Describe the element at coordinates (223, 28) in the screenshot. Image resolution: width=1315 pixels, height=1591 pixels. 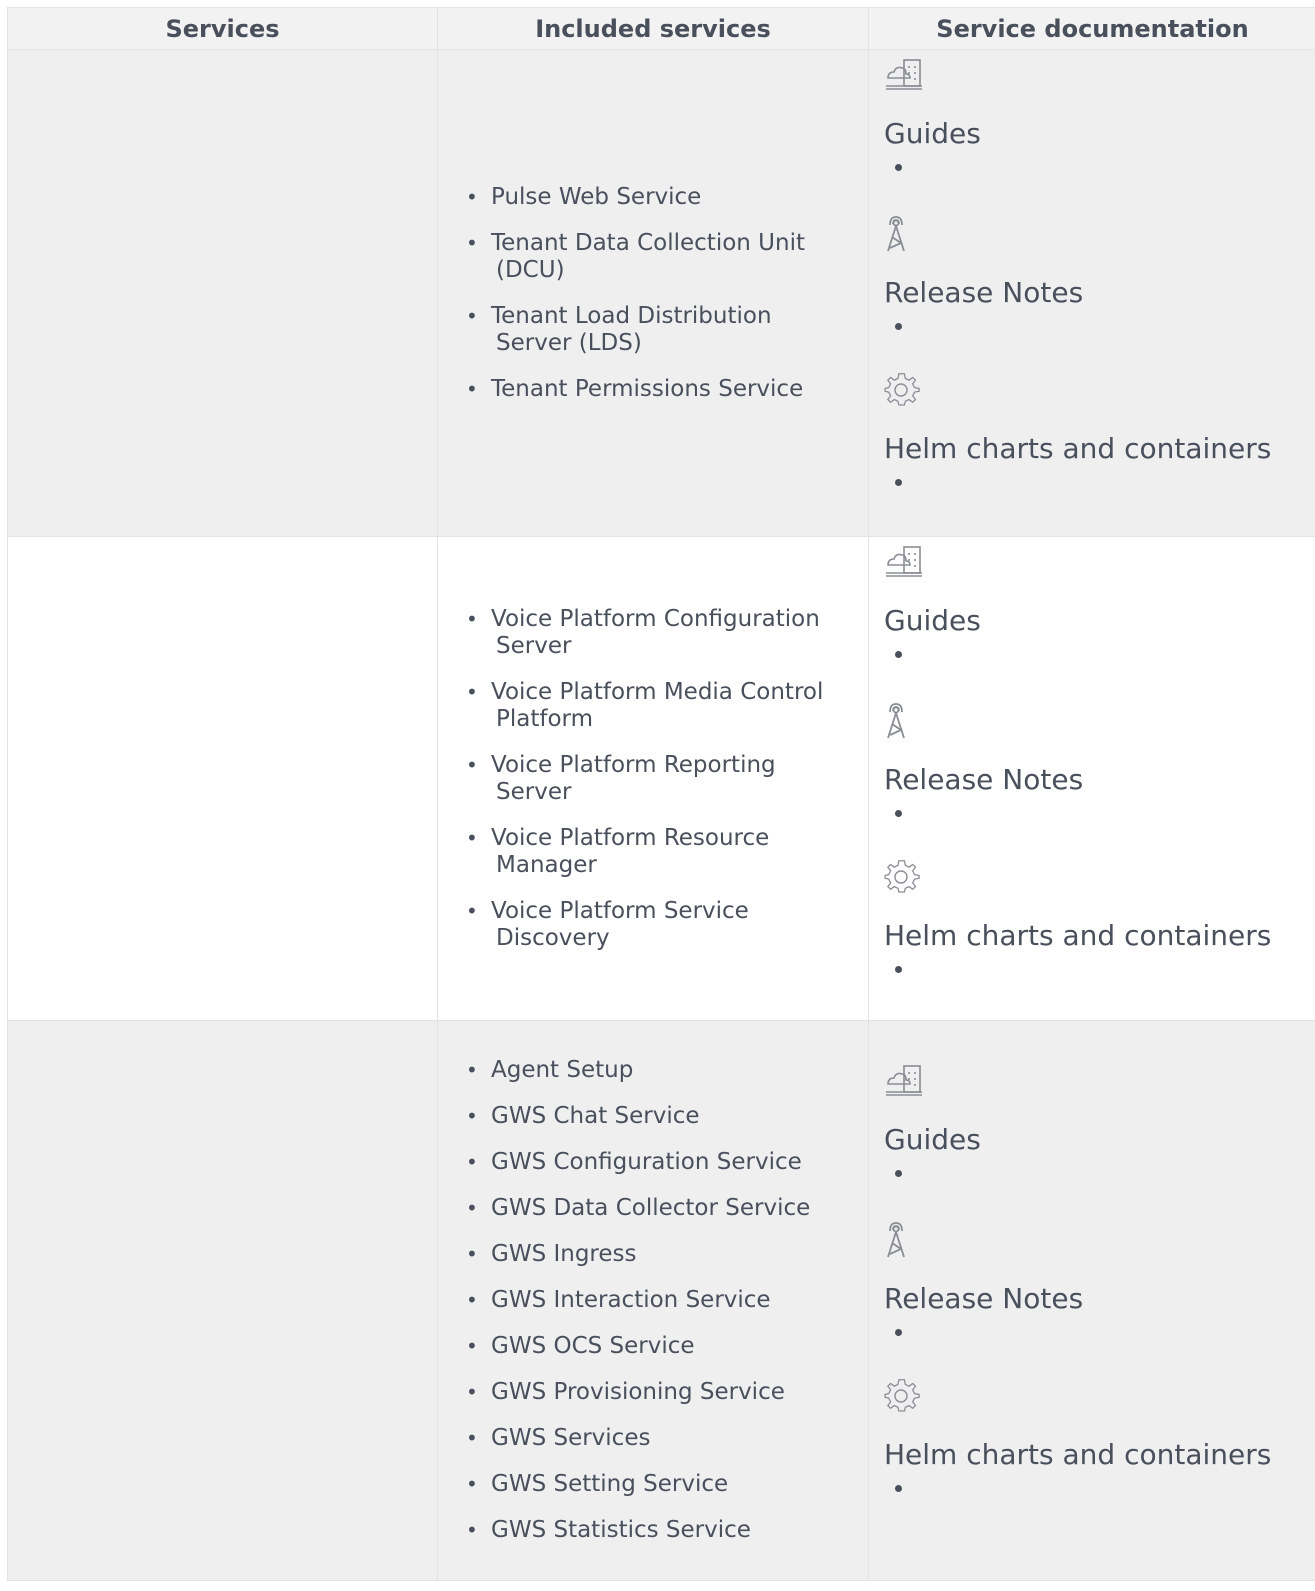
I see `header-services: Services` at that location.